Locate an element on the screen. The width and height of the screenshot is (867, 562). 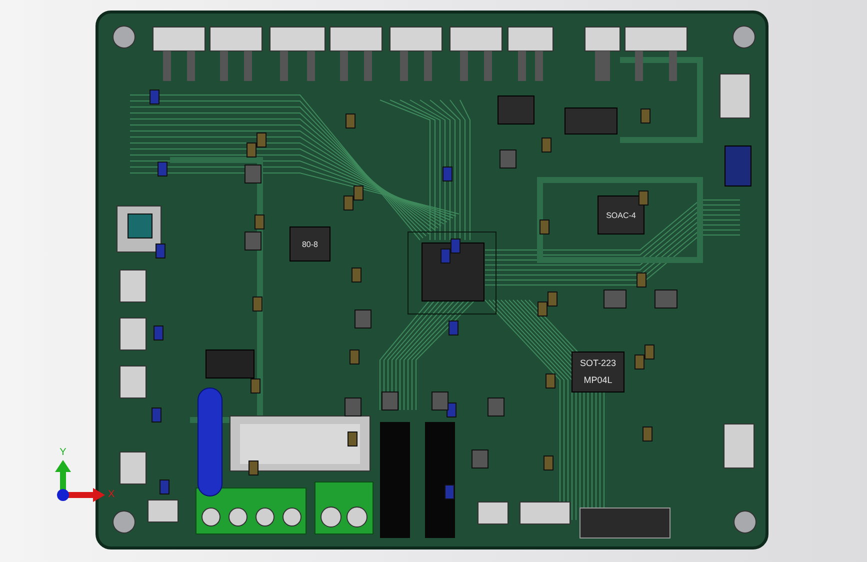
chip-marking: SOT-223 is located at coordinates (598, 363).